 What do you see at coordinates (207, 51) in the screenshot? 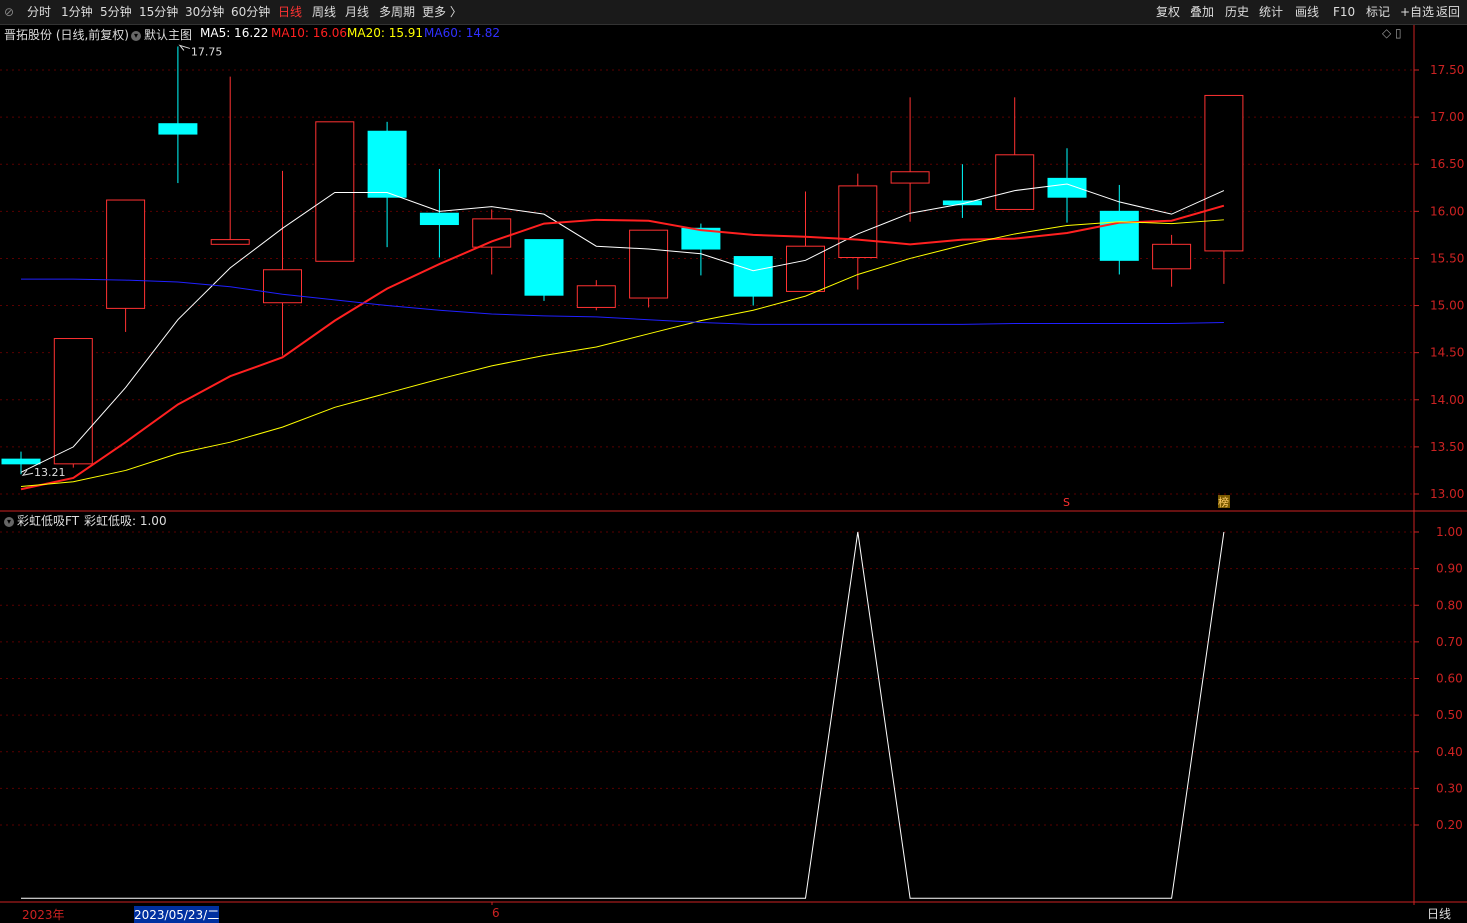
I see `high-marker: 17.75` at bounding box center [207, 51].